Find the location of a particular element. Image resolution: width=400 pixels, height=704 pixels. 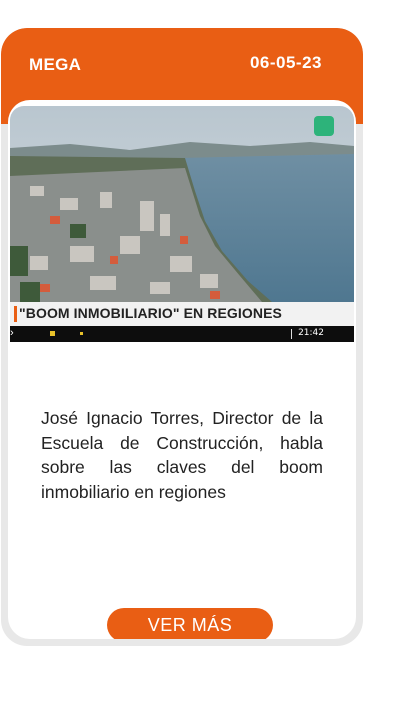

caption-bar: "BOOM INMOBILIARIO" EN REGIONES is located at coordinates (182, 314).